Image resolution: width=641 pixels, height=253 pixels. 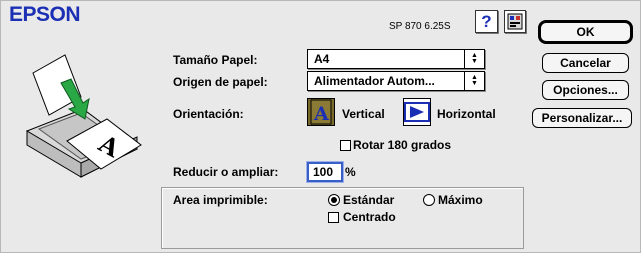 What do you see at coordinates (333, 217) in the screenshot?
I see `centered-checkbox` at bounding box center [333, 217].